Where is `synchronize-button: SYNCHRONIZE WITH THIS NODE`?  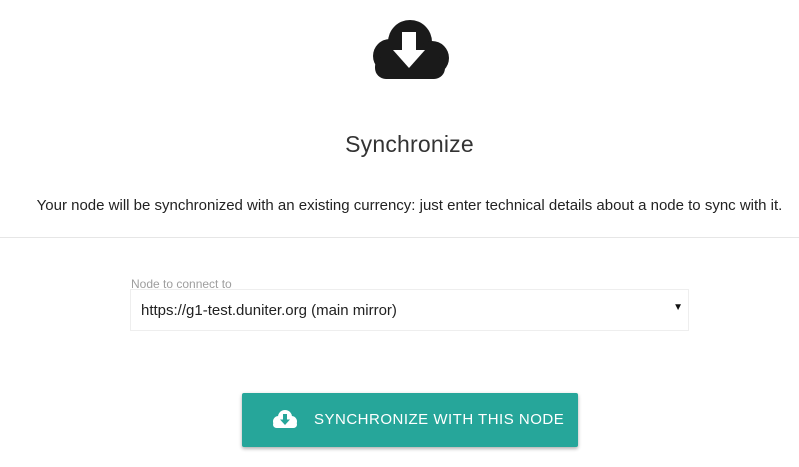
synchronize-button: SYNCHRONIZE WITH THIS NODE is located at coordinates (410, 420).